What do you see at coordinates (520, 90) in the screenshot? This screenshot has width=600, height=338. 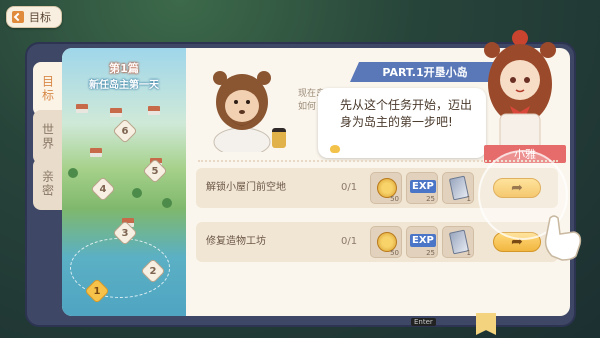 I see `girl-character` at bounding box center [520, 90].